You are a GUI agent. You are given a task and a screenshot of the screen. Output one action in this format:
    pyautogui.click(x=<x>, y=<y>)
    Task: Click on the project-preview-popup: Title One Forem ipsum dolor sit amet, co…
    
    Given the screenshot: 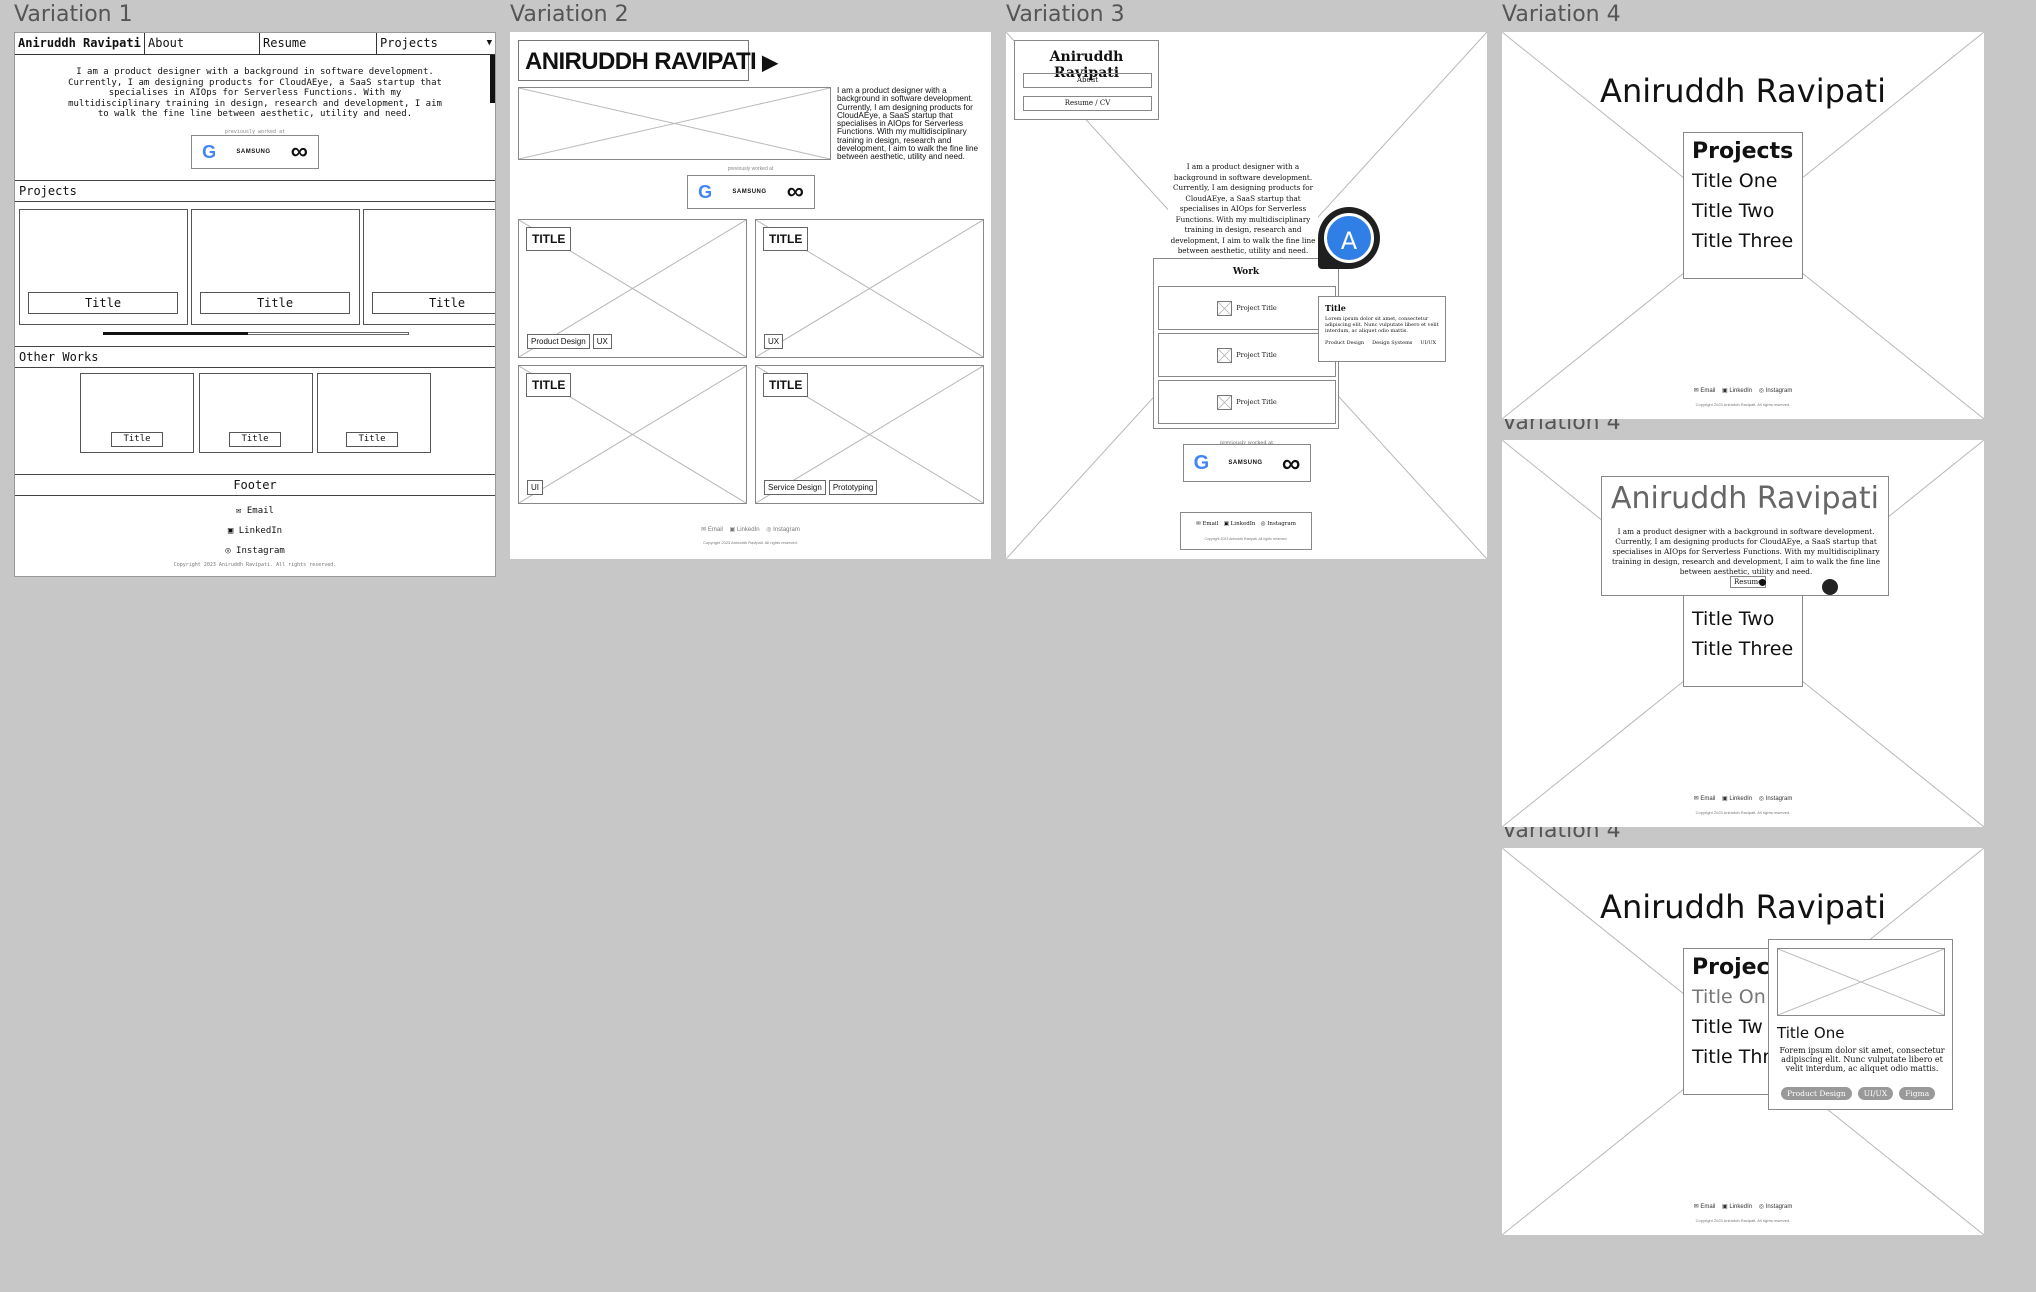 What is the action you would take?
    pyautogui.click(x=1860, y=1024)
    